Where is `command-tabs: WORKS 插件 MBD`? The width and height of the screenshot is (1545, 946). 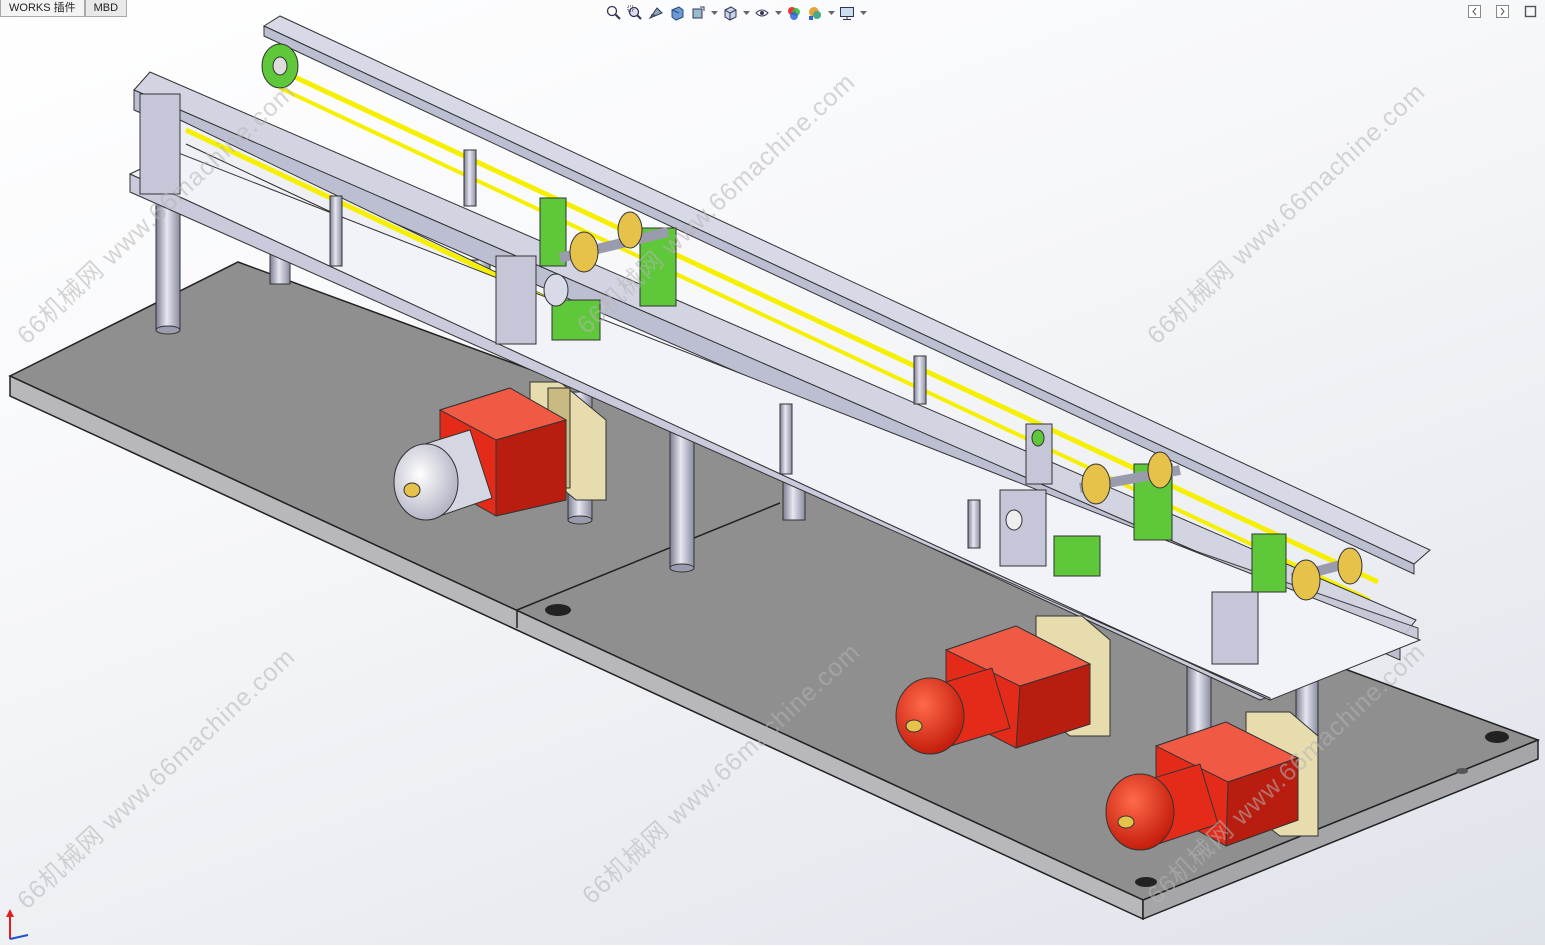 command-tabs: WORKS 插件 MBD is located at coordinates (64, 8).